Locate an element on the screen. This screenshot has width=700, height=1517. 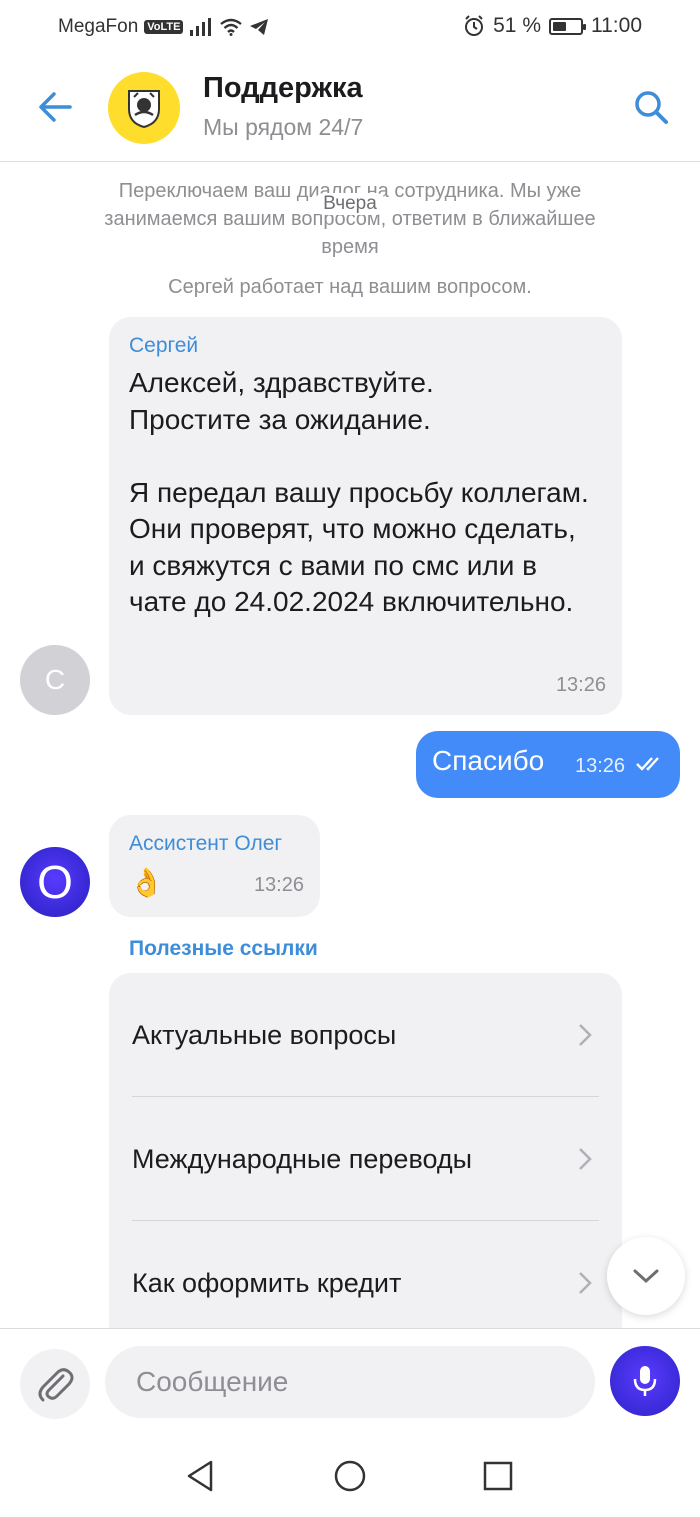
message-emoji: 👌 is located at coordinates (146, 882).